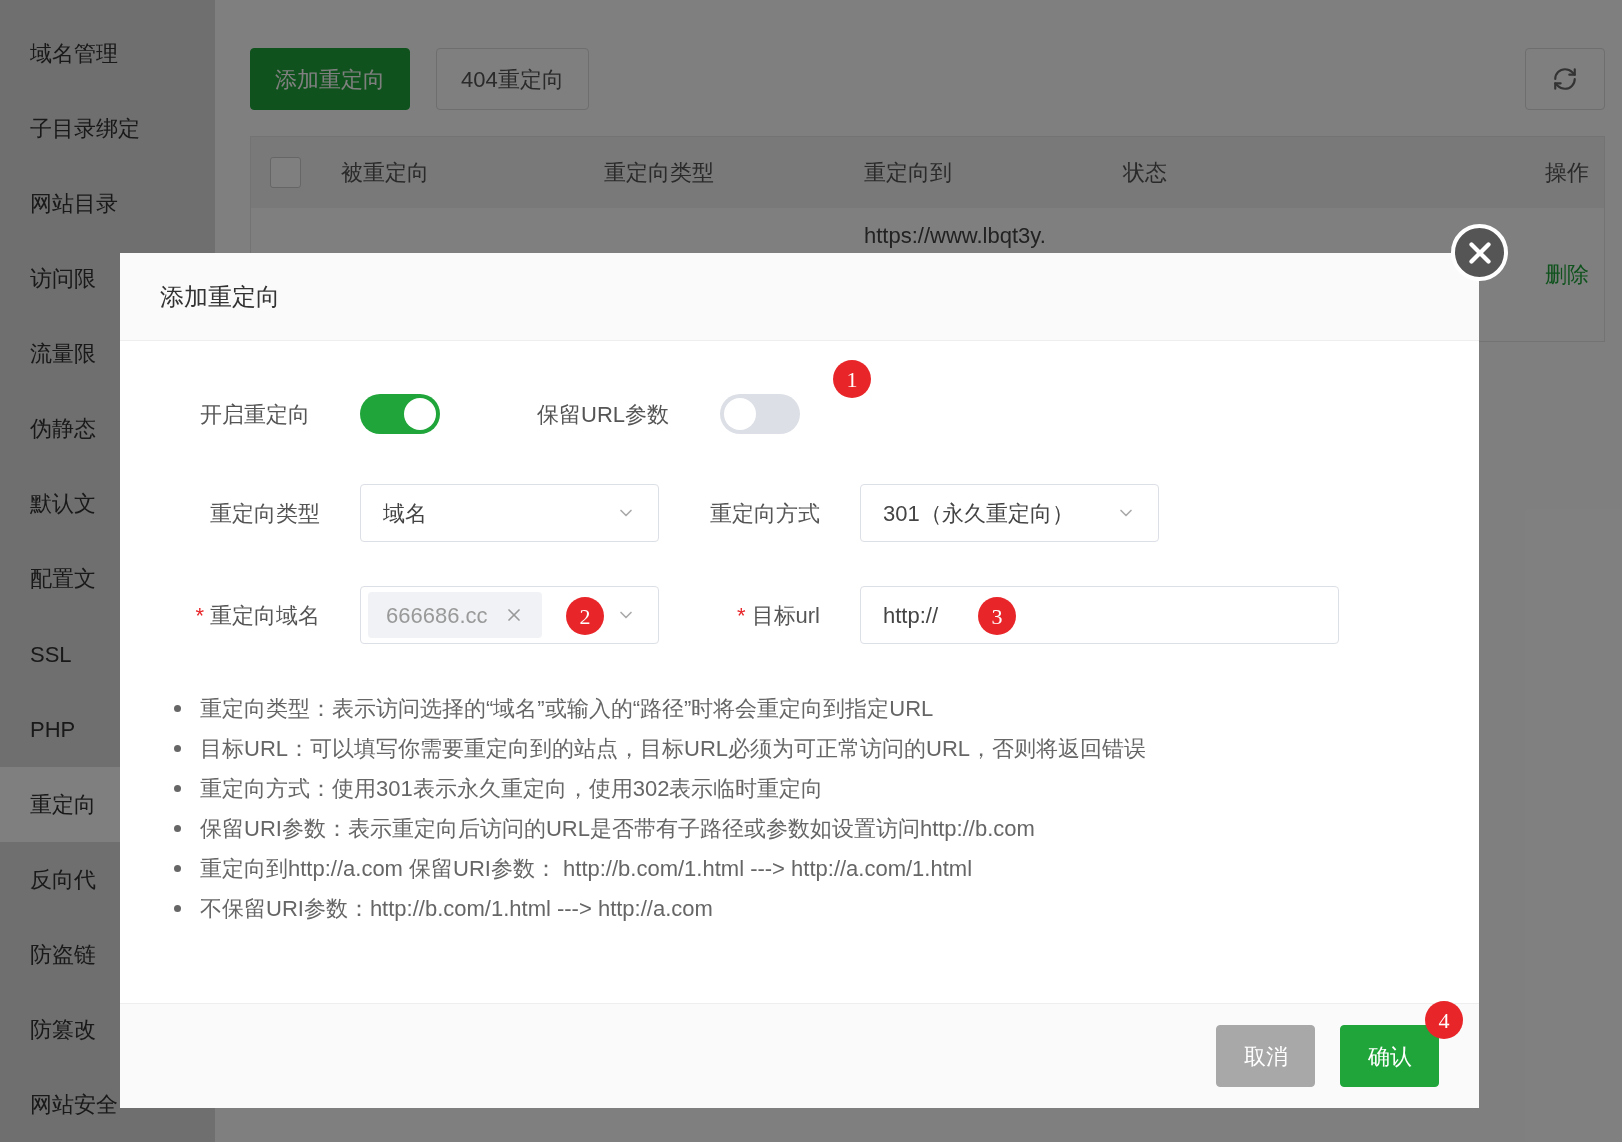 This screenshot has height=1142, width=1622. What do you see at coordinates (509, 513) in the screenshot?
I see `select-field: 域名` at bounding box center [509, 513].